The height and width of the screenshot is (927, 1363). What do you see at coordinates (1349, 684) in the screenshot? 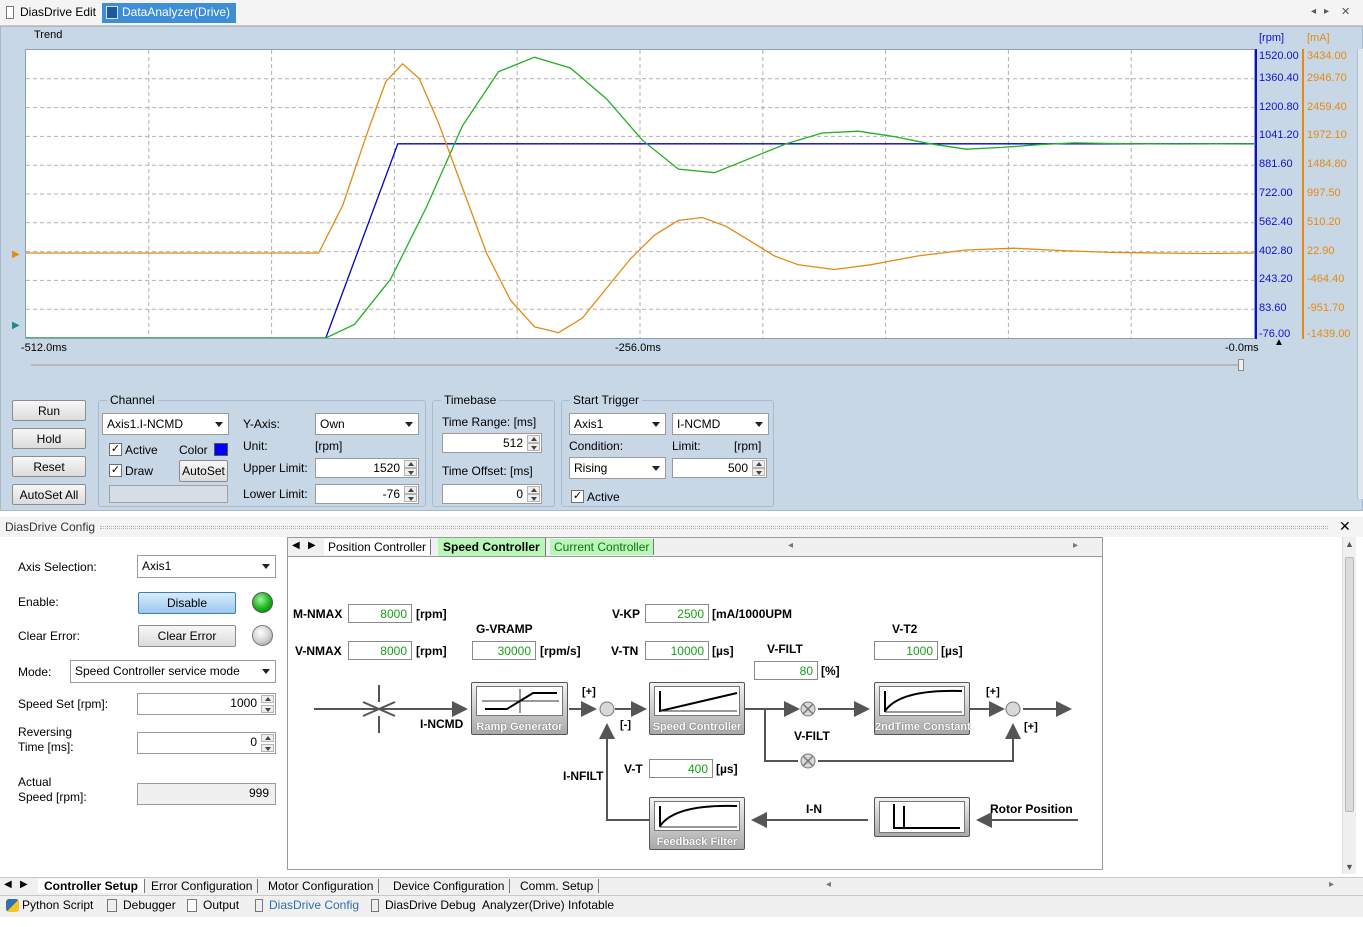
I see `scroll-thumb` at bounding box center [1349, 684].